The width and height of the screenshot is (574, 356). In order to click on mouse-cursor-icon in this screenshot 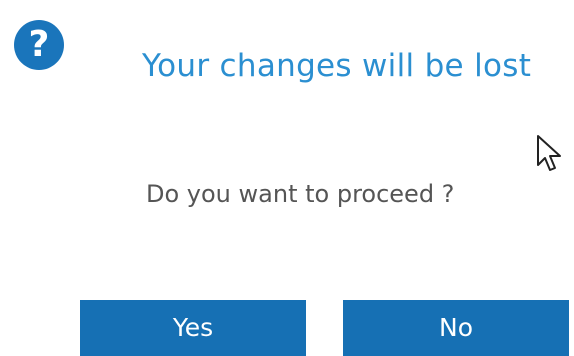, I will do `click(549, 153)`.